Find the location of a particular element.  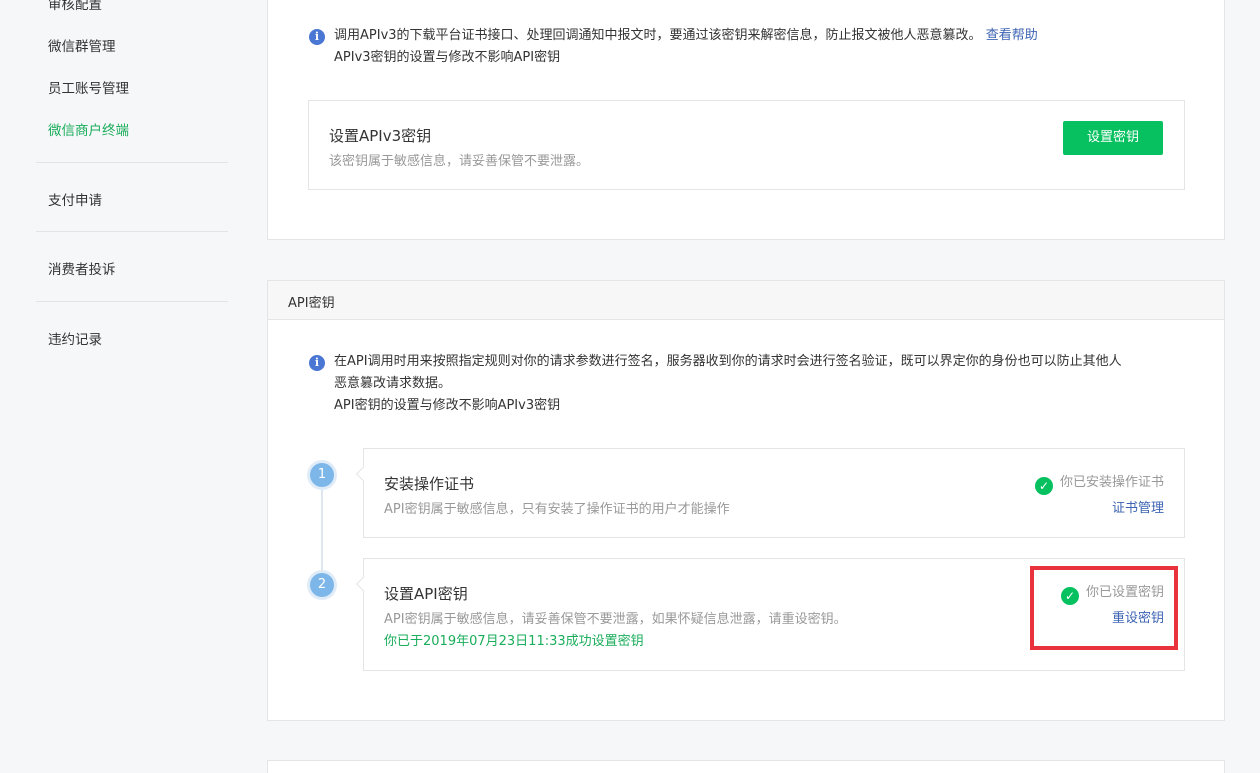

step-1-title: 安装操作证书 is located at coordinates (429, 484).